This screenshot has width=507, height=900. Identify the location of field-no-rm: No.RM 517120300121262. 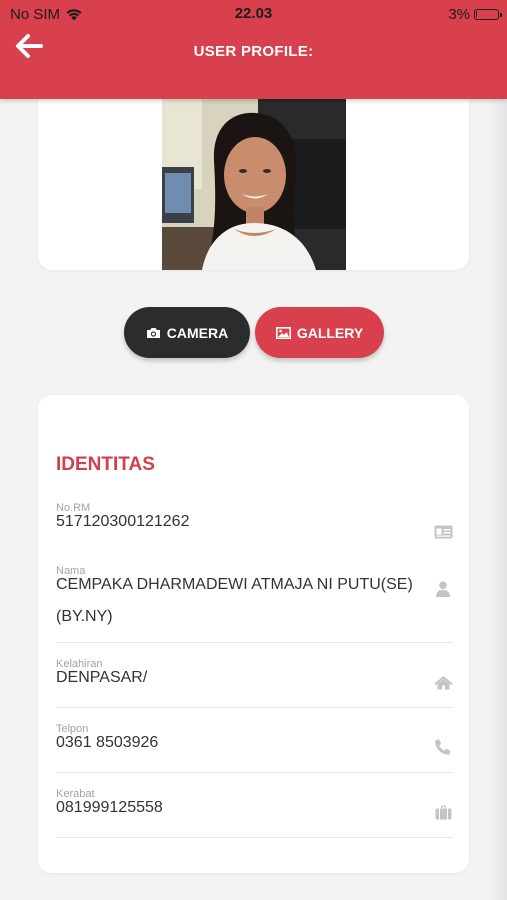
(254, 524).